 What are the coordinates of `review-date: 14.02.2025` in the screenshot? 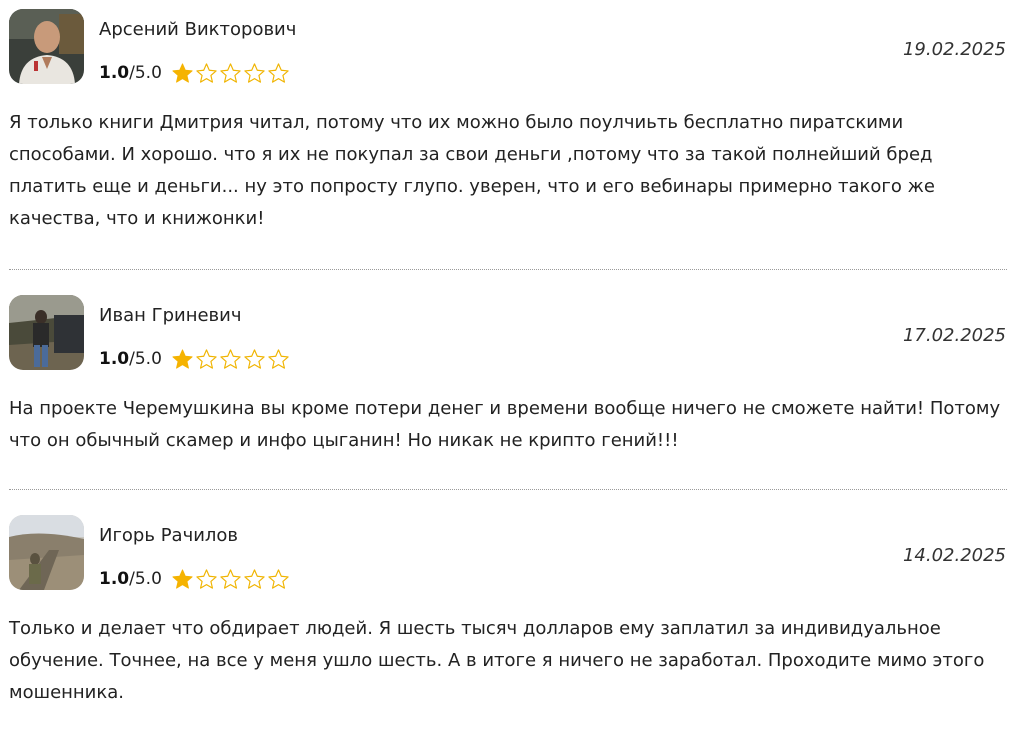 It's located at (954, 555).